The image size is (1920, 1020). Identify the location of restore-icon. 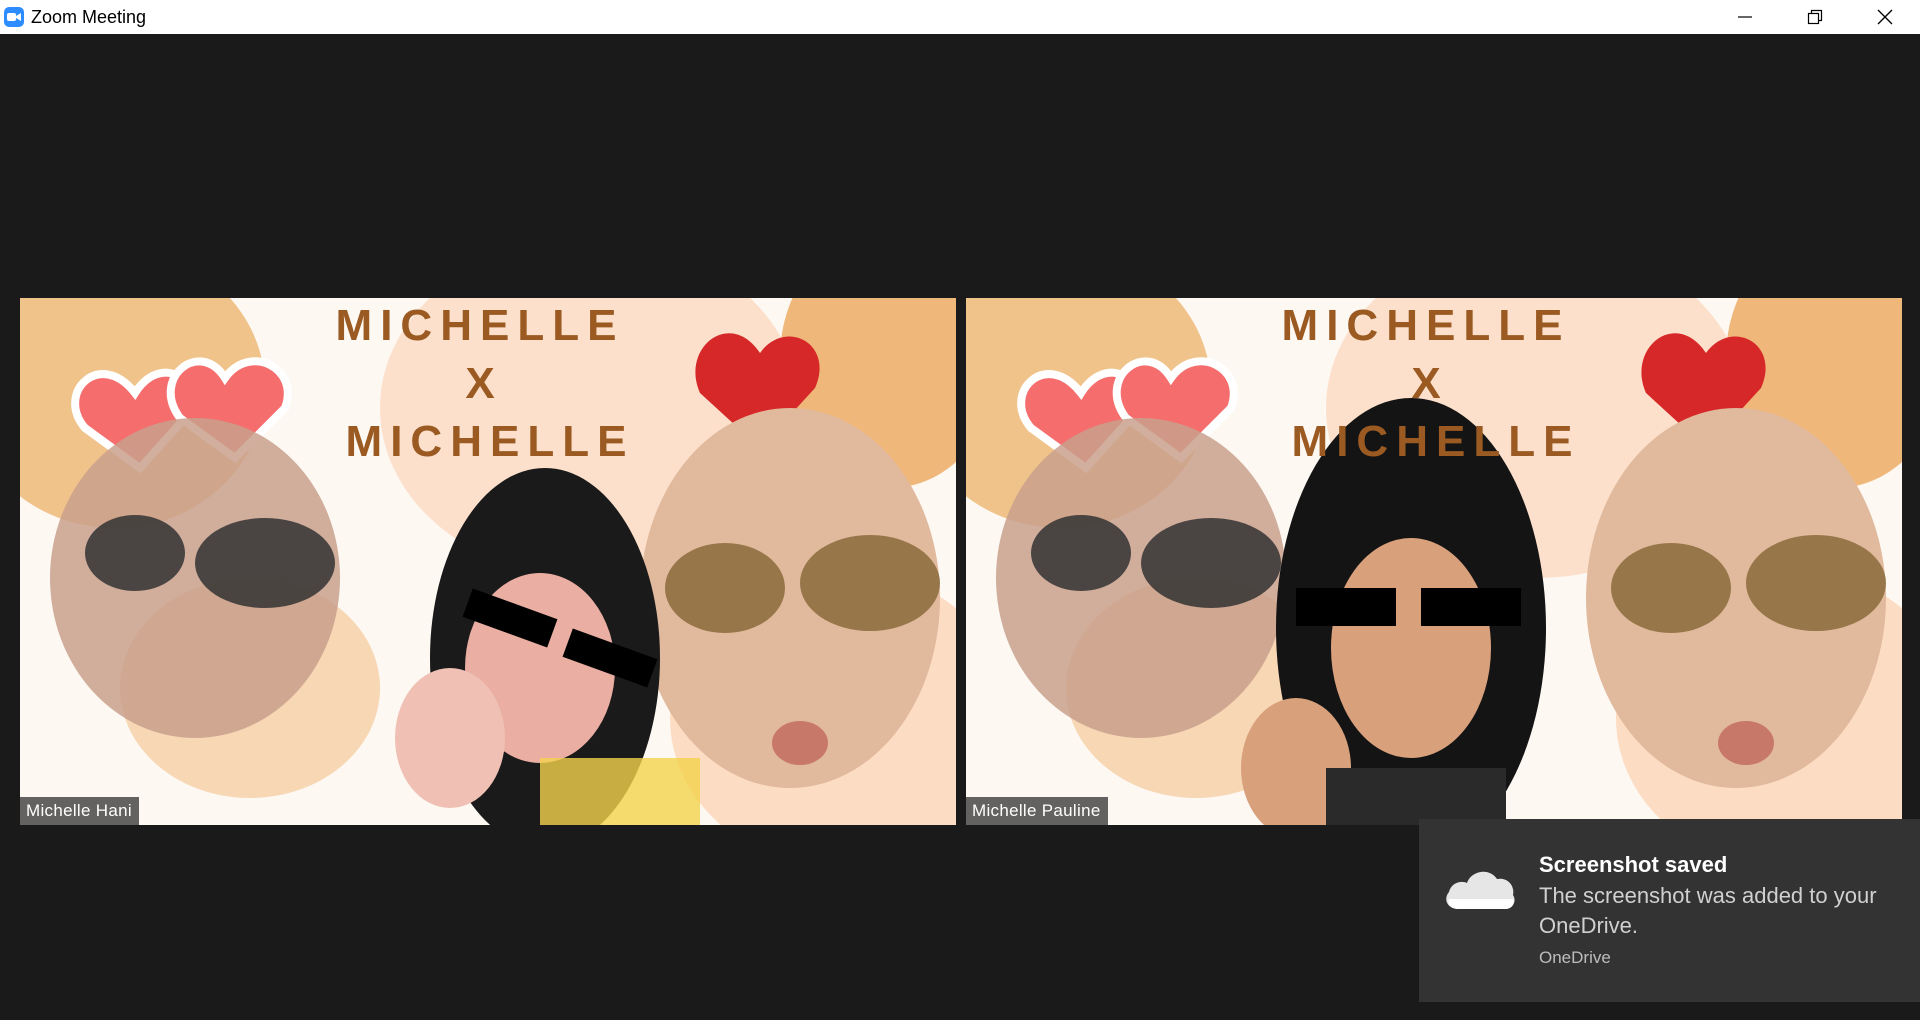
(1815, 17).